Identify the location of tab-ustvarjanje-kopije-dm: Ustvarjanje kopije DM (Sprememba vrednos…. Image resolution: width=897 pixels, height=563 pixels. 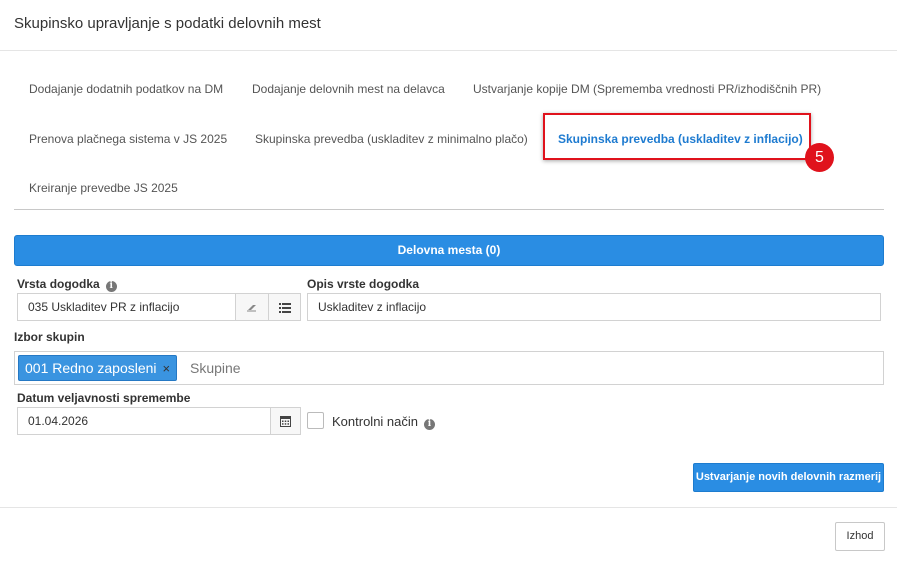
(647, 89).